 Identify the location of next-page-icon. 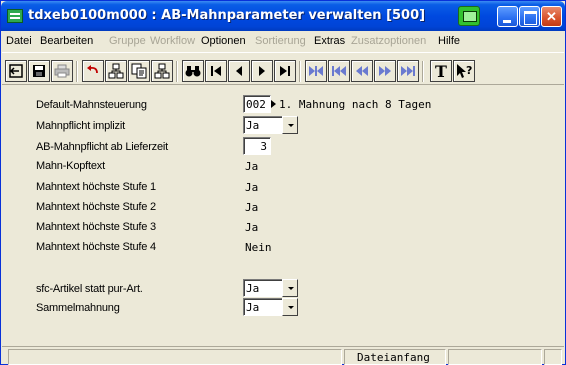
(385, 71).